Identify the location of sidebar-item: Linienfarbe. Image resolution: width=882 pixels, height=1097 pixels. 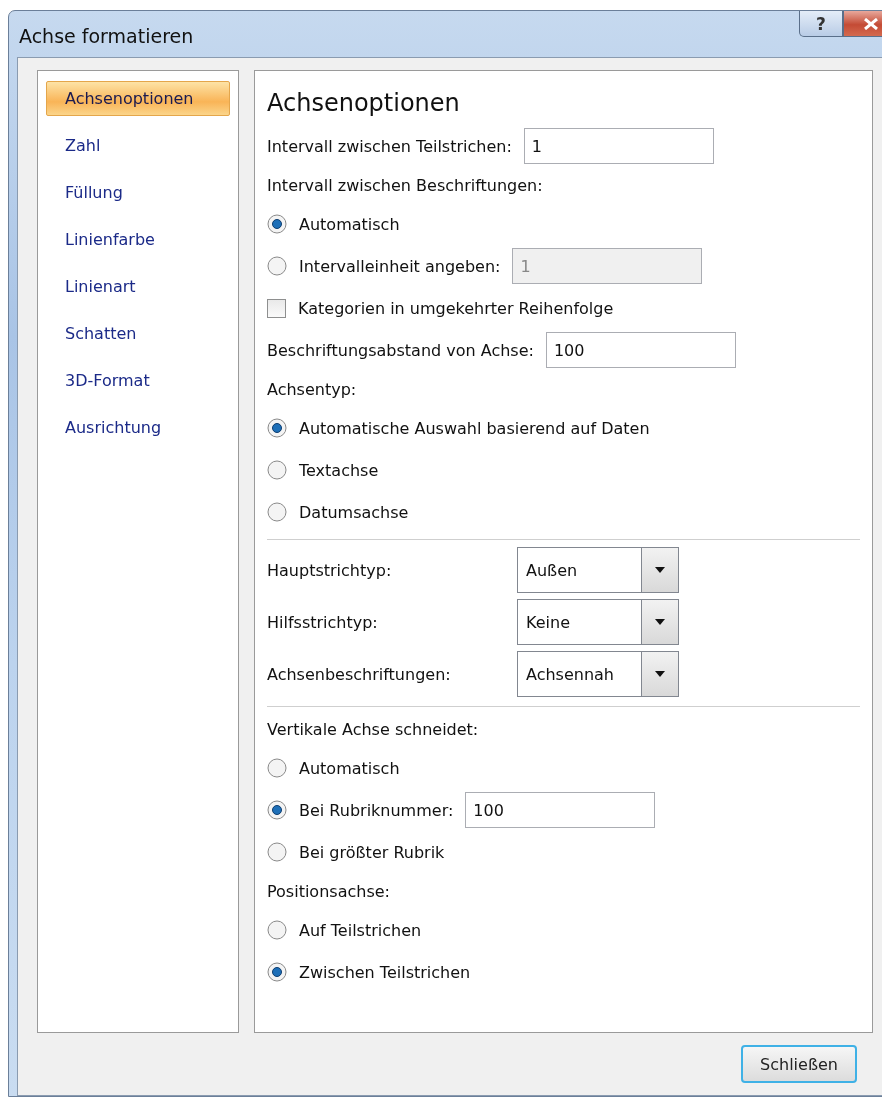
(138, 239).